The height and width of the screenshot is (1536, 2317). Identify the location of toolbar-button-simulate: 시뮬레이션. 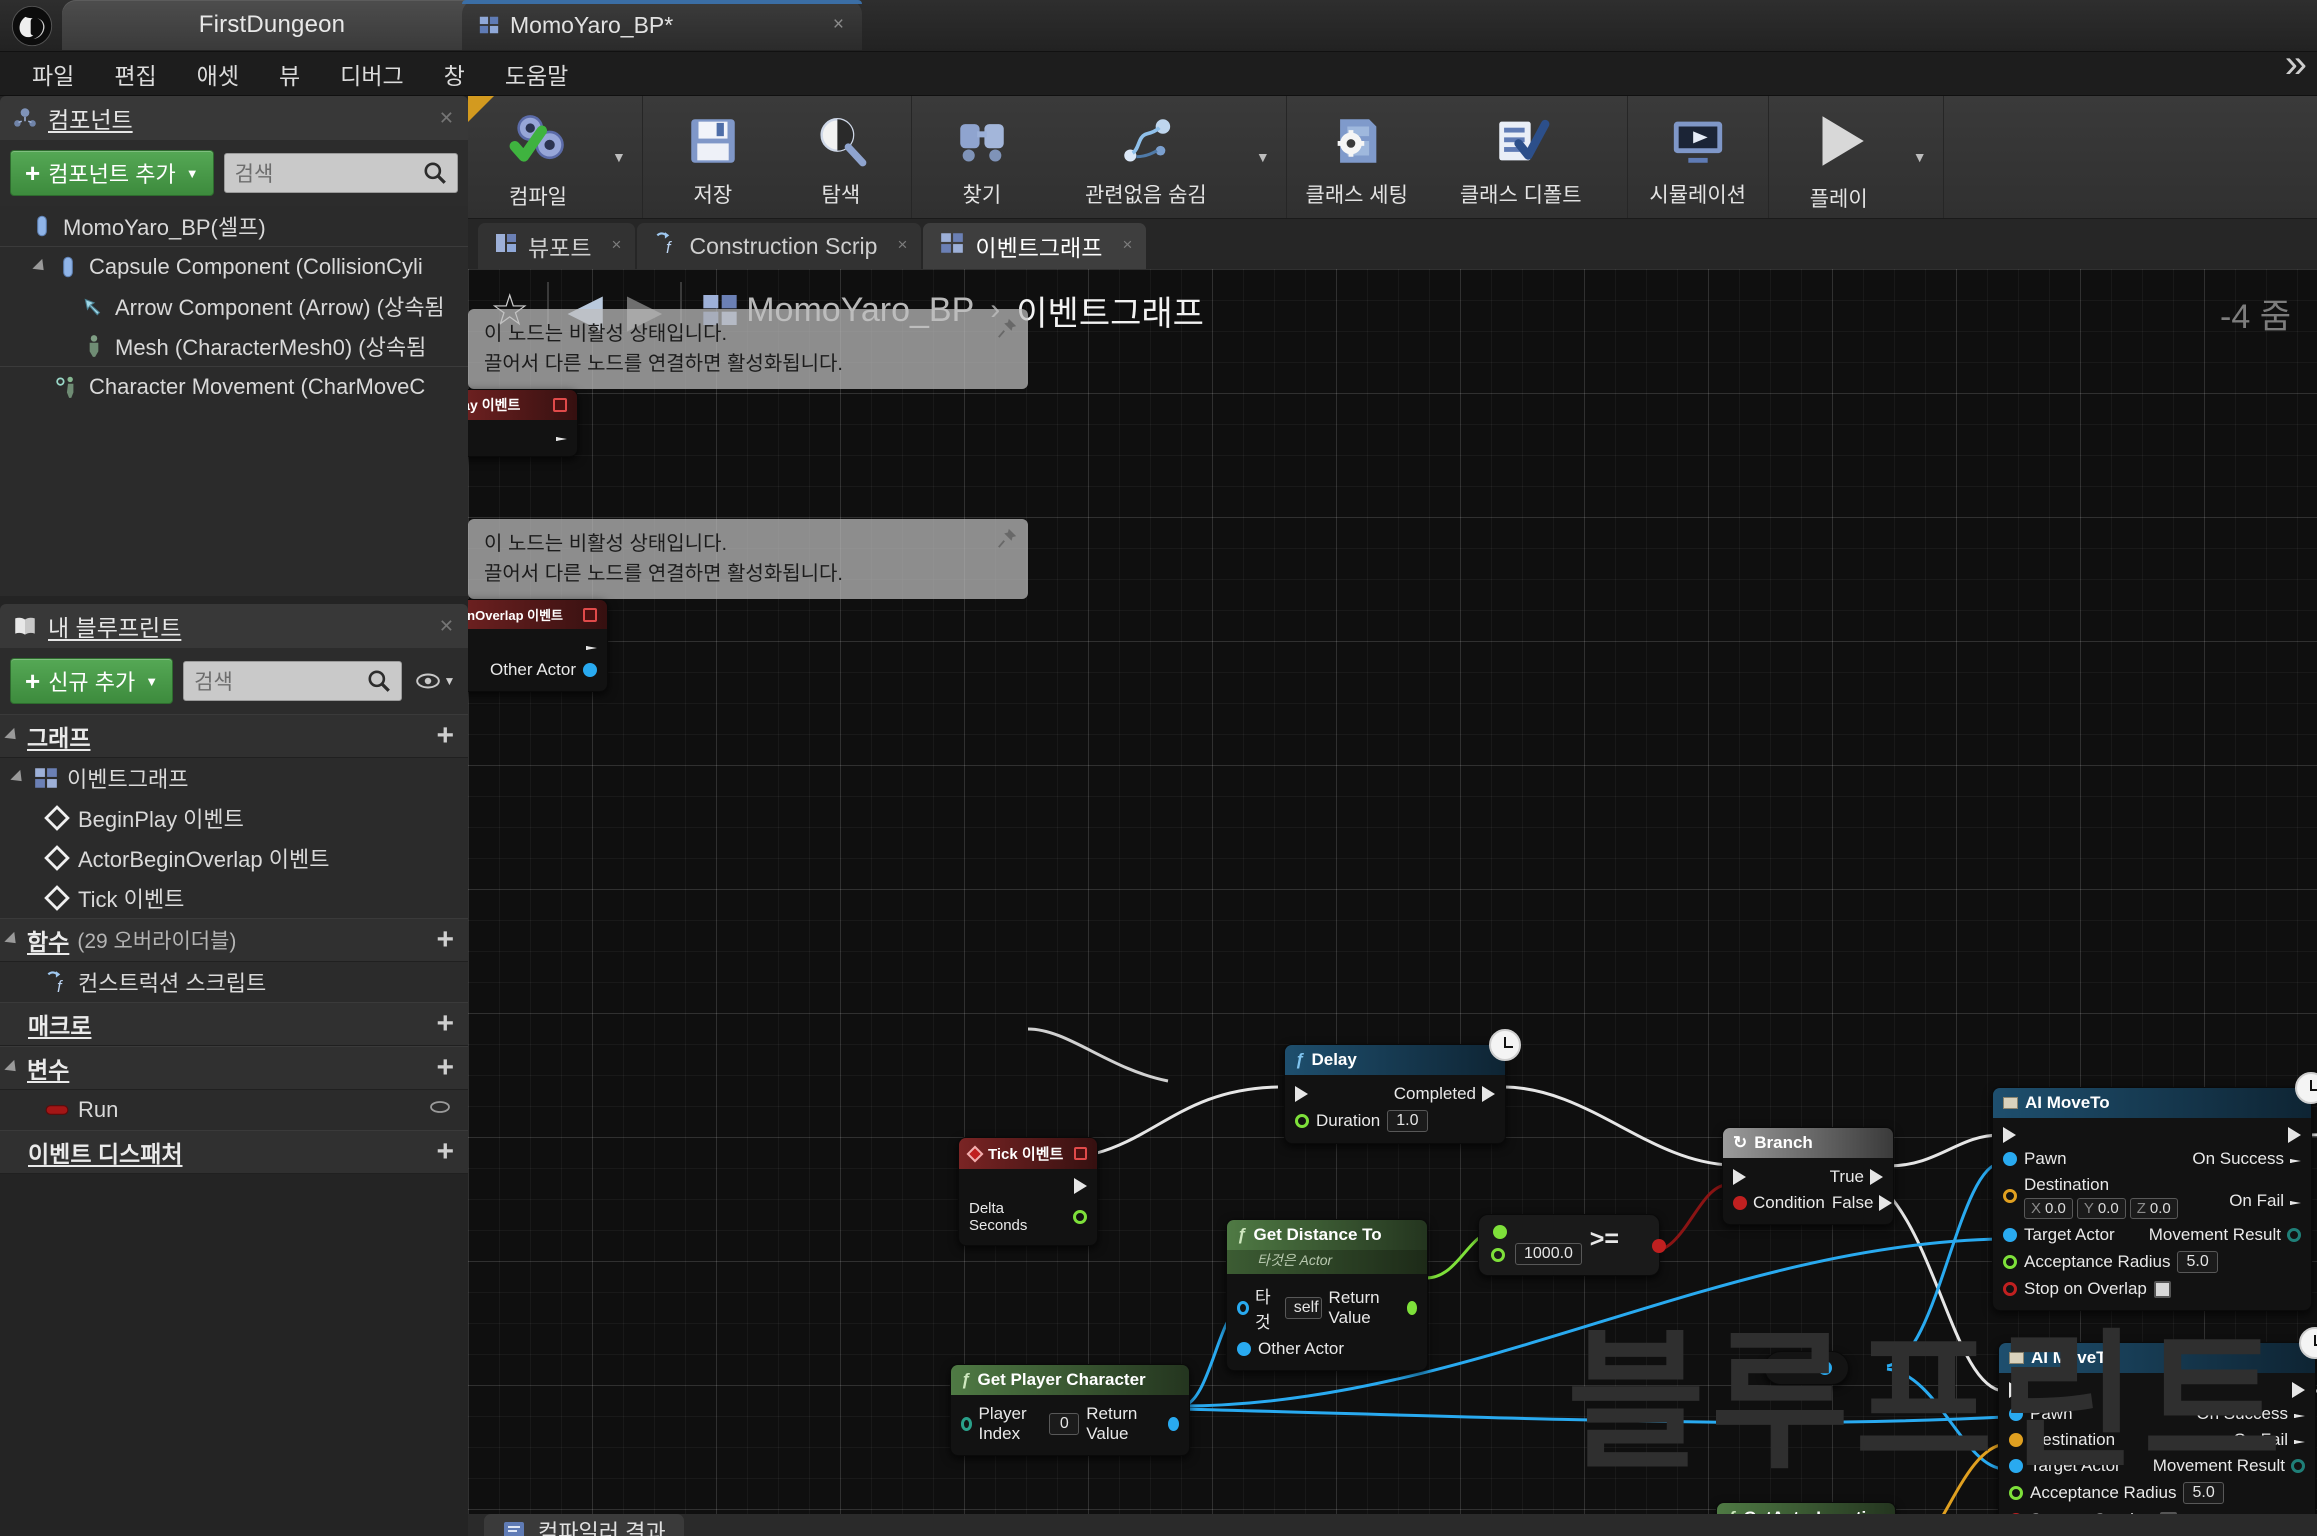
(1698, 157).